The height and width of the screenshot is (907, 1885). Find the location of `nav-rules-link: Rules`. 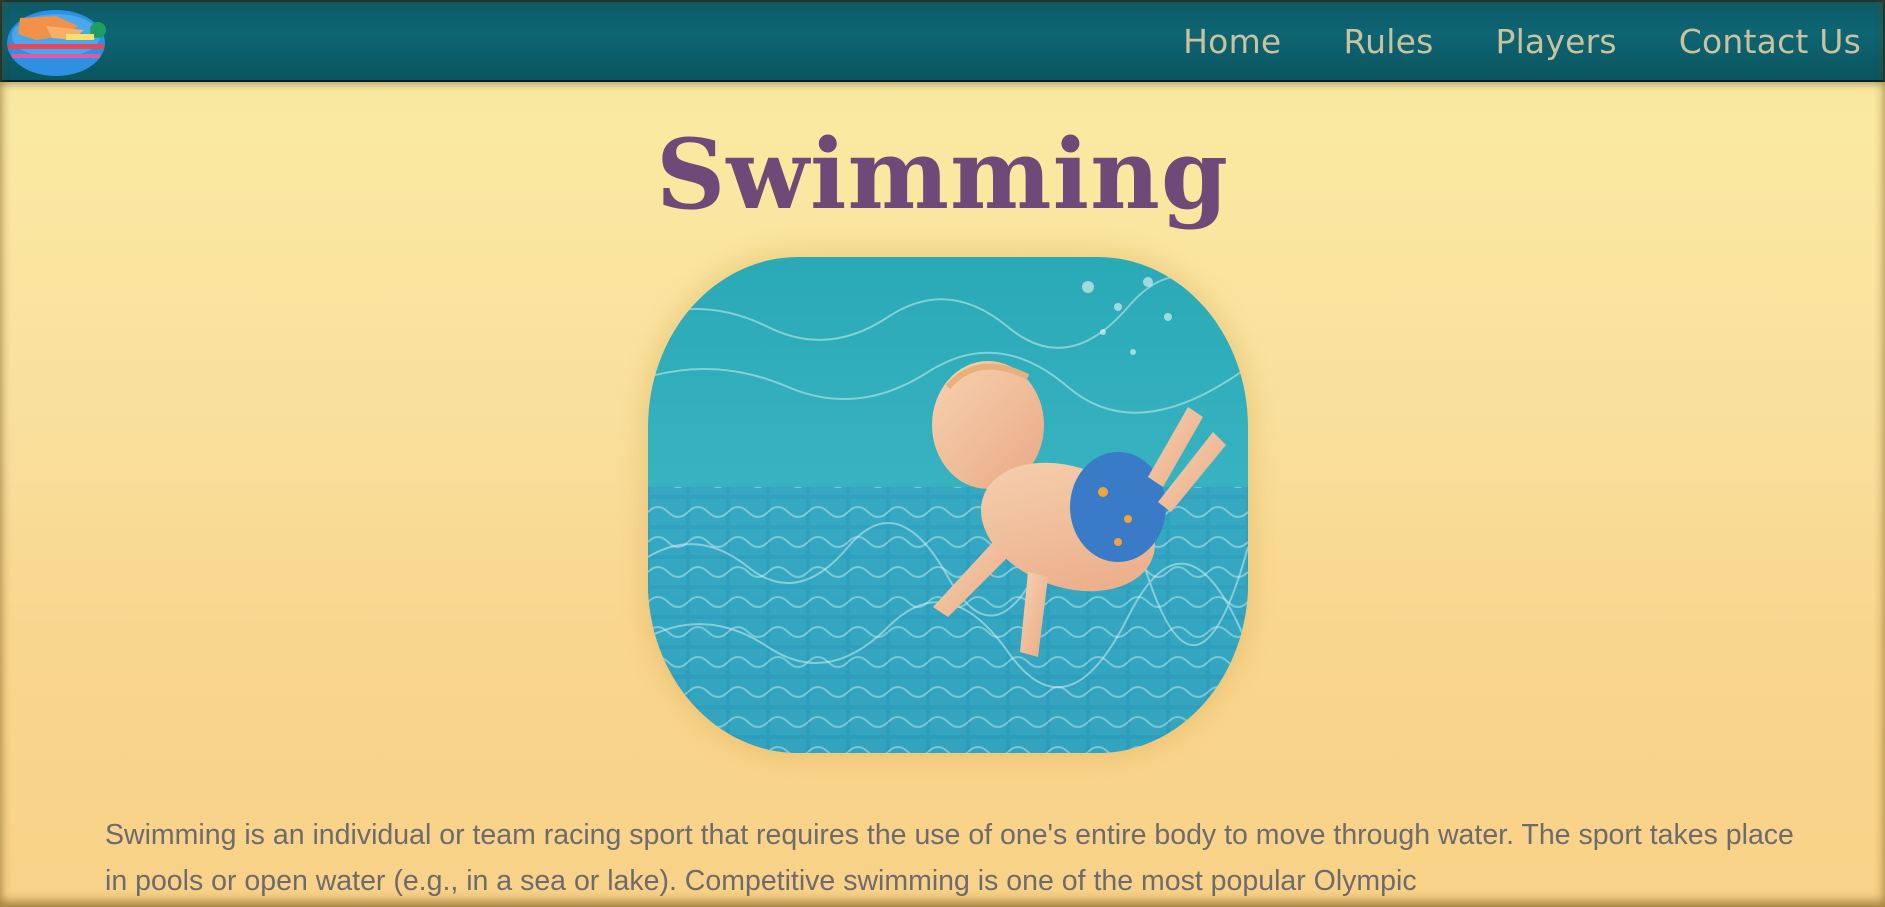

nav-rules-link: Rules is located at coordinates (1388, 41).